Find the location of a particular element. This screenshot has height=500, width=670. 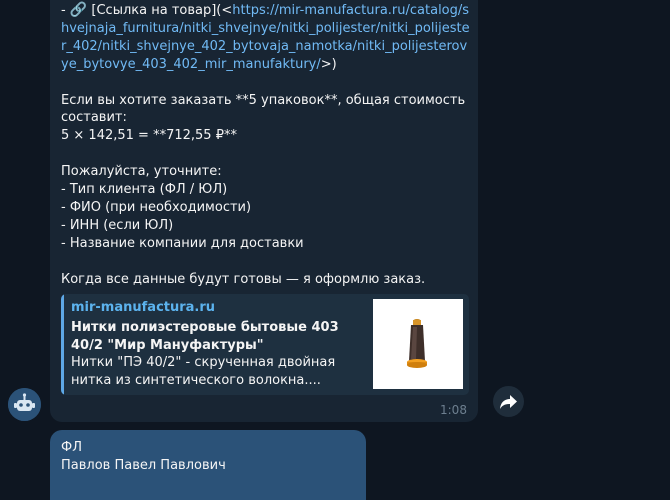

clarify-item: - ФИО (при необходимости) is located at coordinates (156, 207).